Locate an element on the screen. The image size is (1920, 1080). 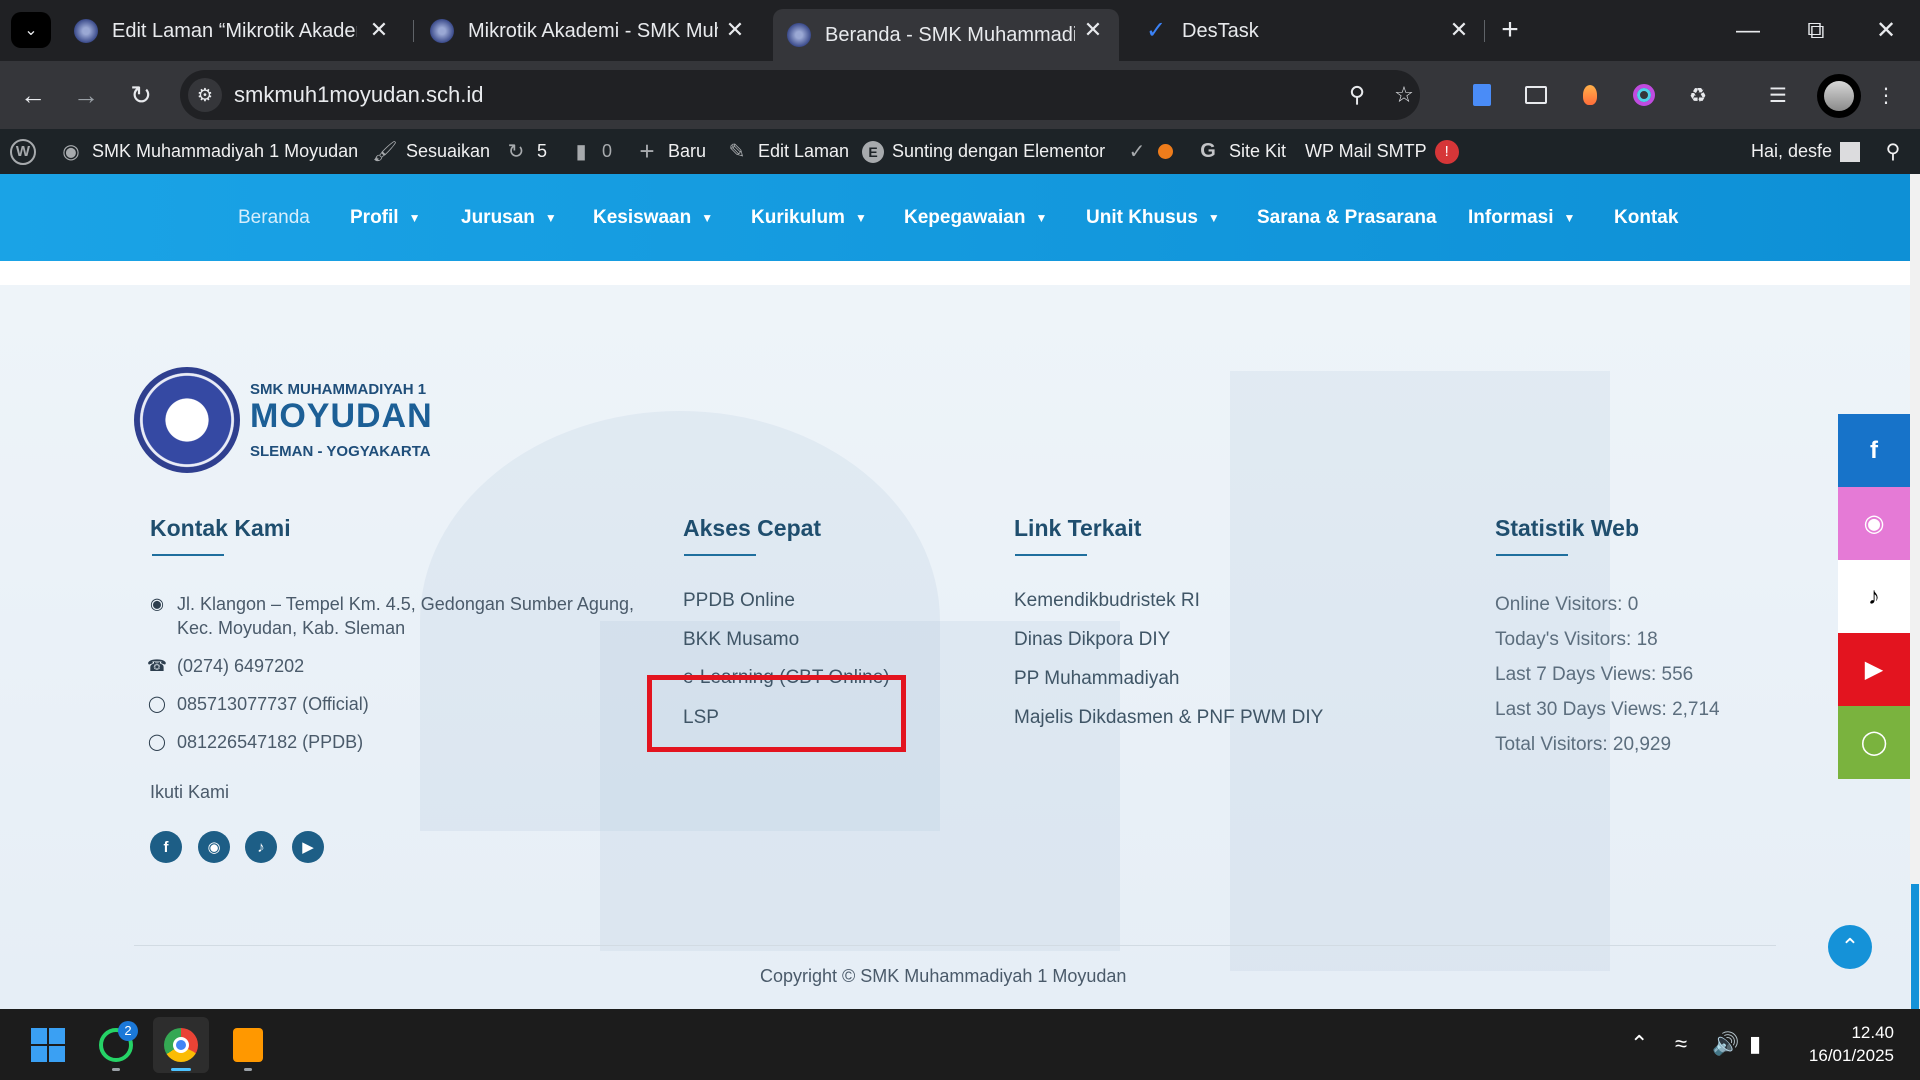
wp-site-name: ◉ SMK Muhammadiyah 1 Moyudan is located at coordinates (208, 151).